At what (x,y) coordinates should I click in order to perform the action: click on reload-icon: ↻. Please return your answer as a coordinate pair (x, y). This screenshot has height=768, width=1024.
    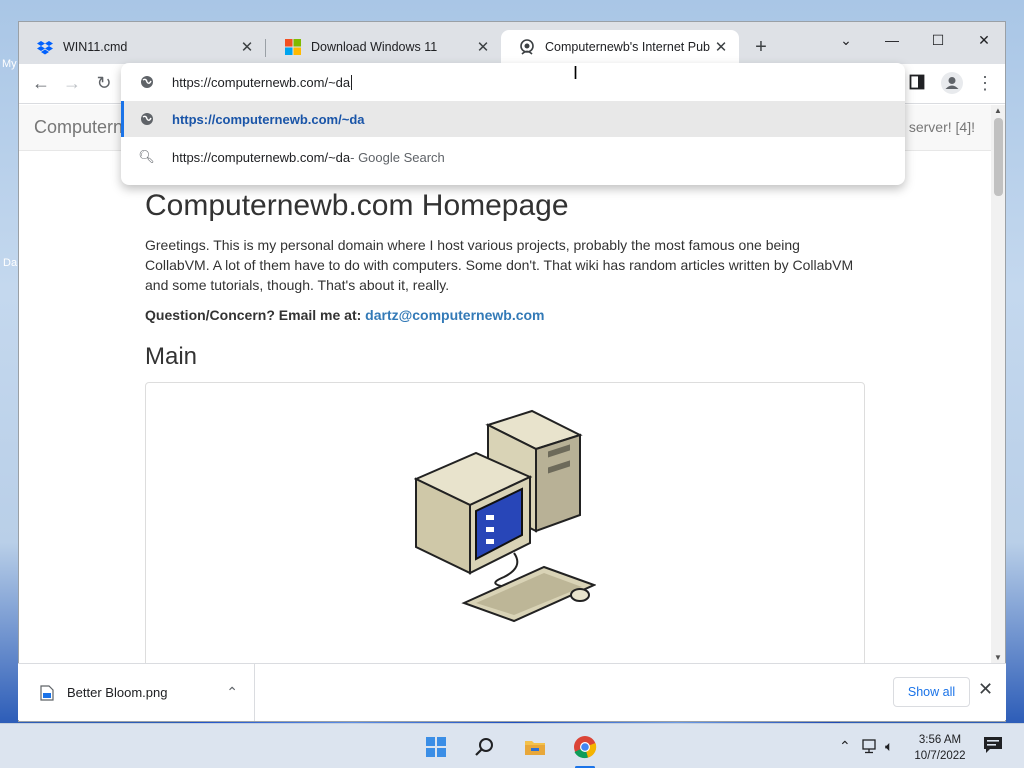
    Looking at the image, I should click on (104, 84).